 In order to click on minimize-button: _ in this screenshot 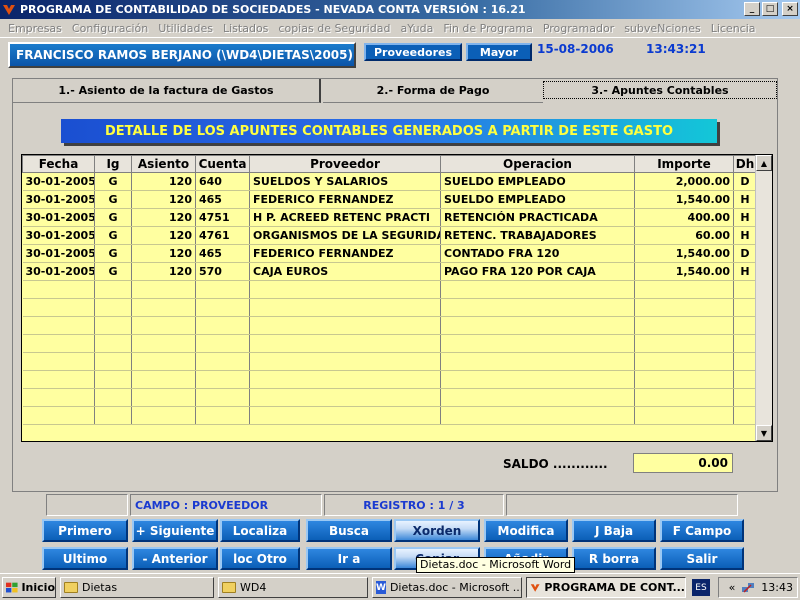, I will do `click(752, 9)`.